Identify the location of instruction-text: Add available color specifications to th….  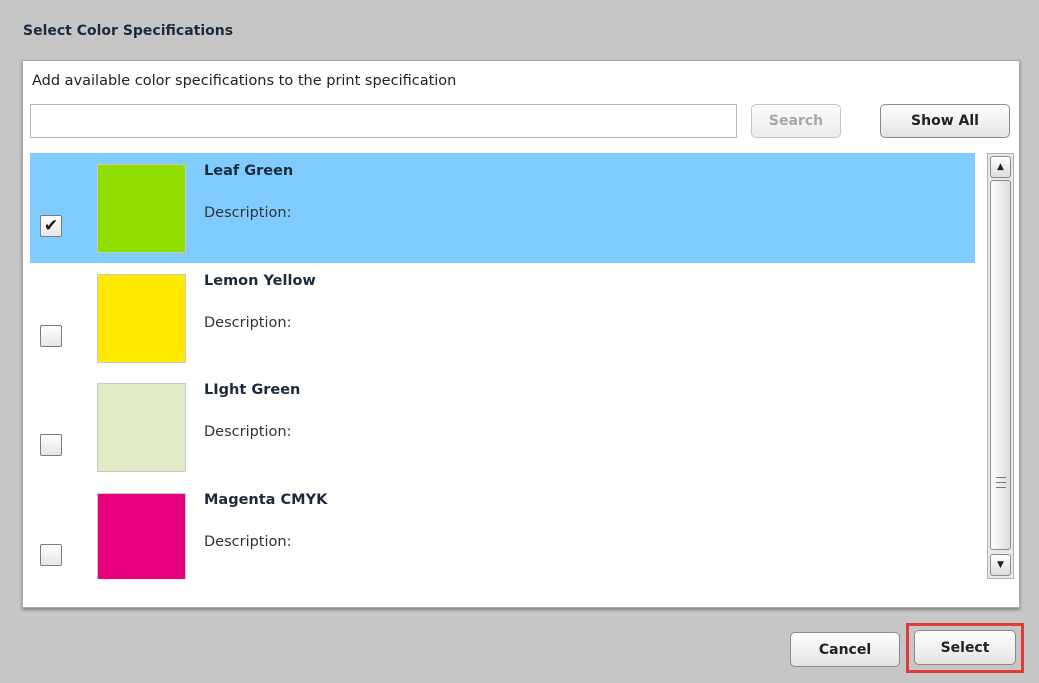
(244, 81).